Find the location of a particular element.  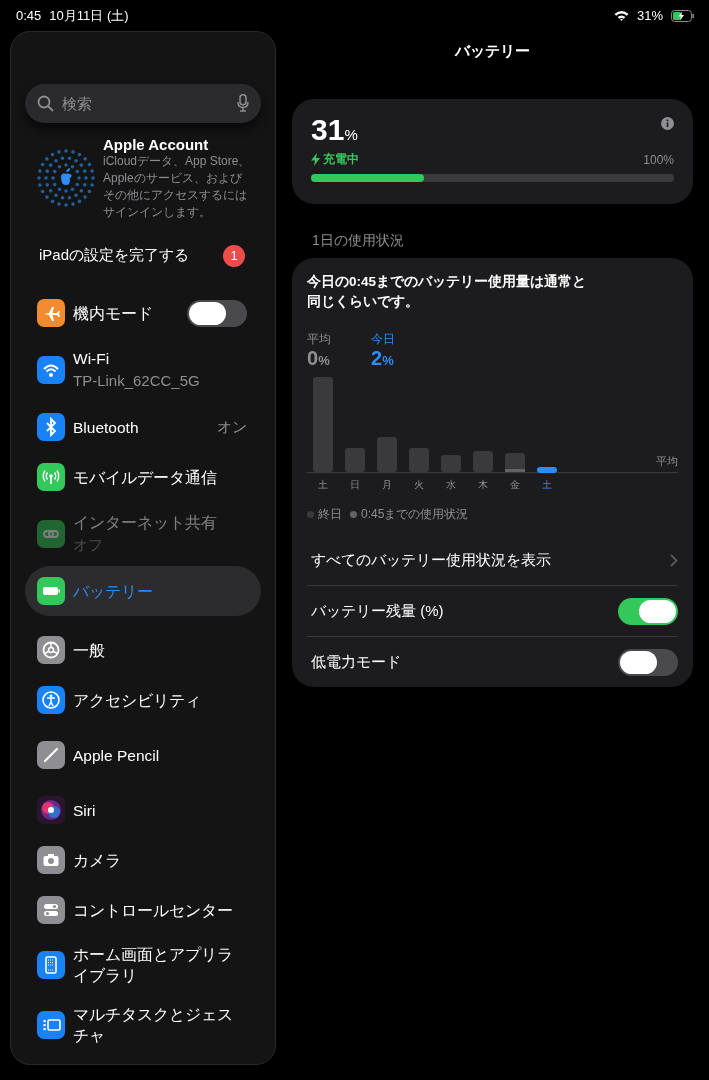

search-field: 検索 is located at coordinates (145, 103).